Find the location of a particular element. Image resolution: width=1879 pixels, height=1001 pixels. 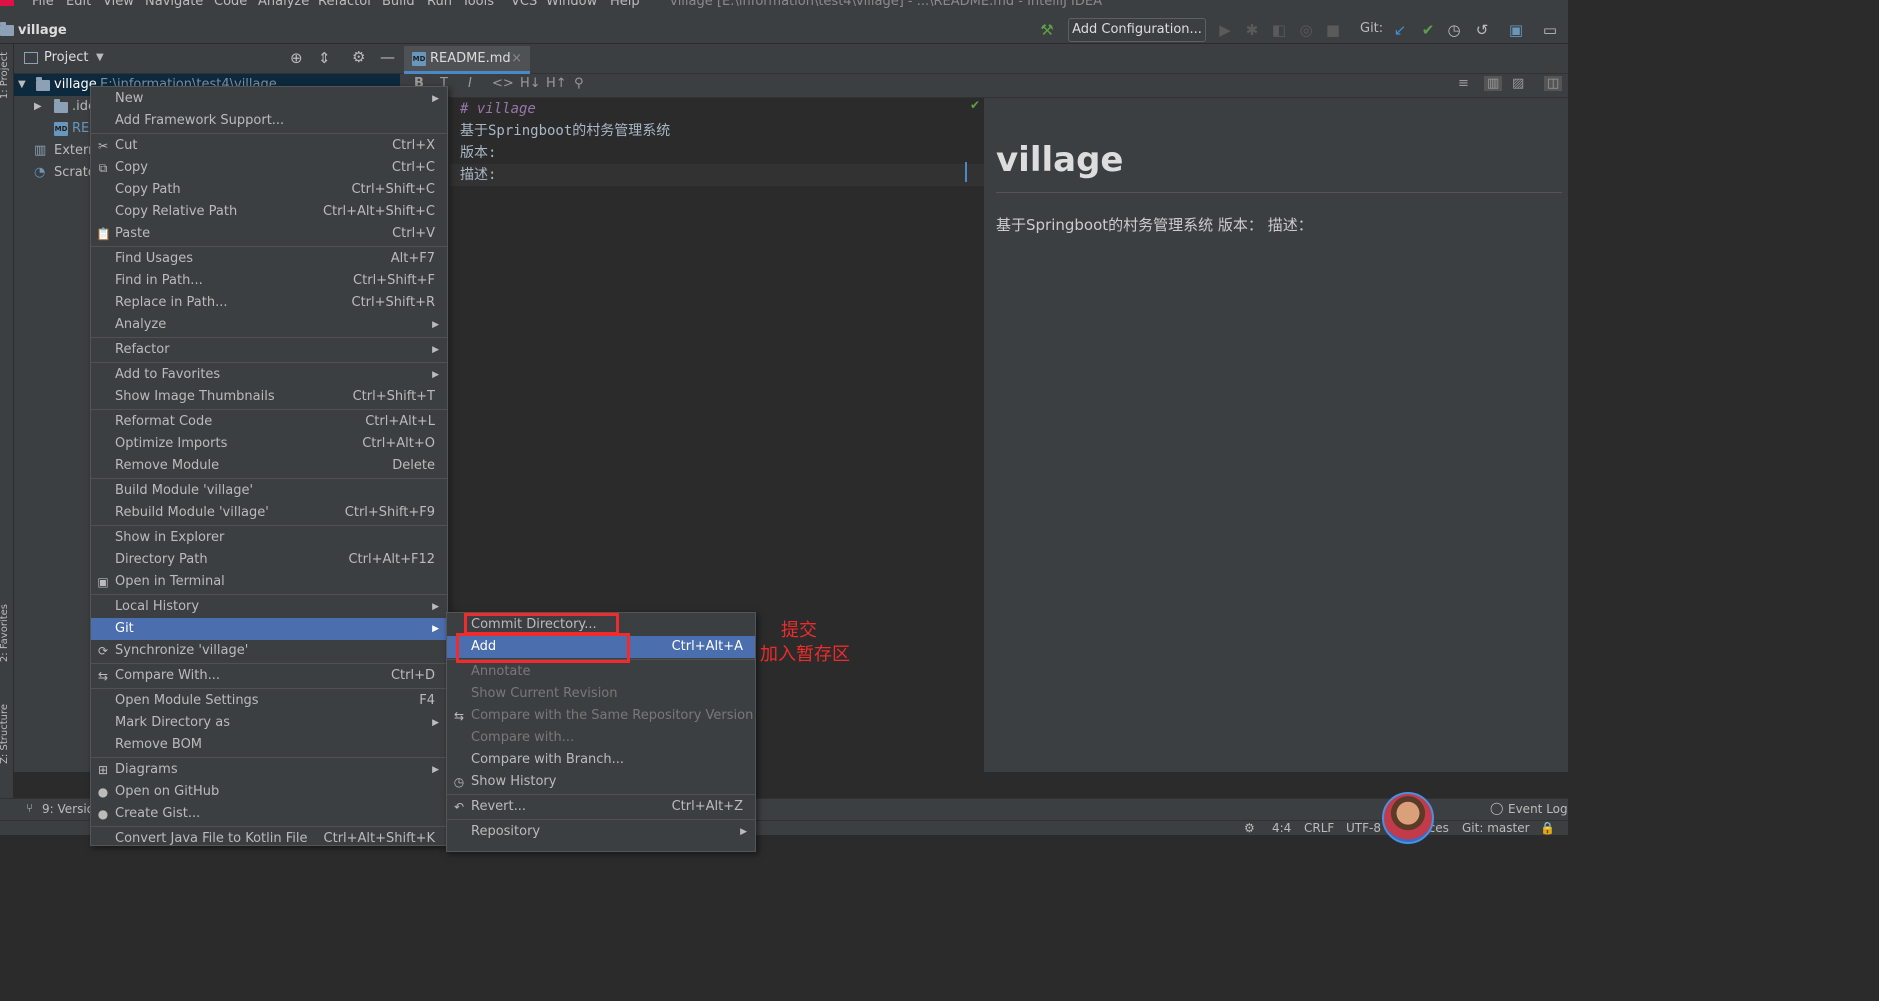

profile-icon: ◎ is located at coordinates (1306, 30).